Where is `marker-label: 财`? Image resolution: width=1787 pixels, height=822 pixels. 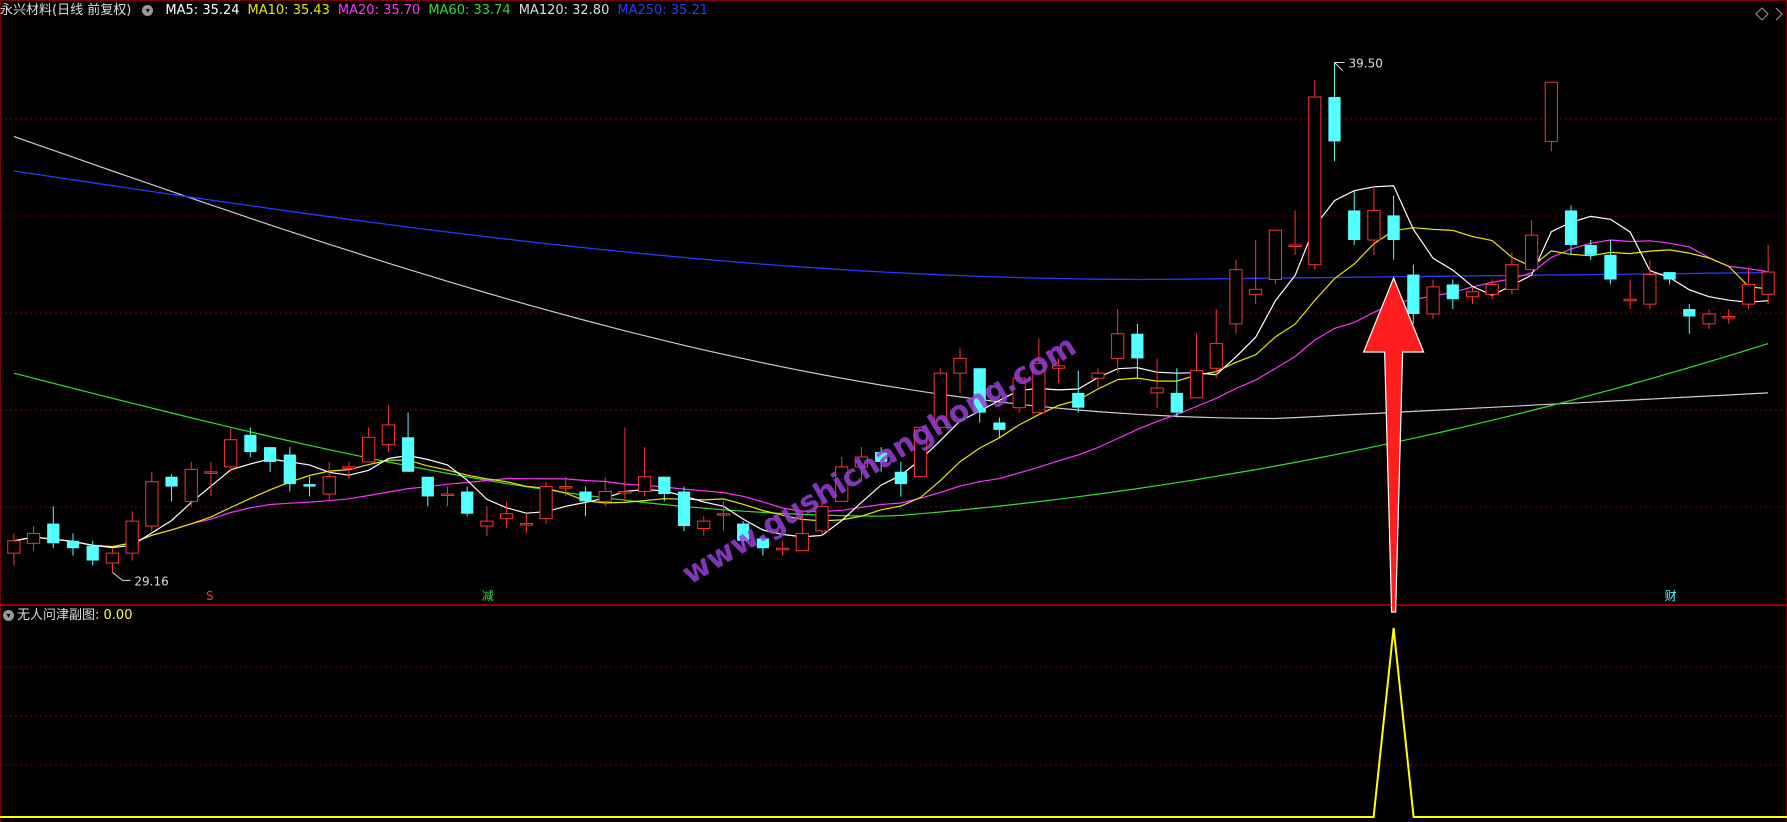 marker-label: 财 is located at coordinates (1671, 596).